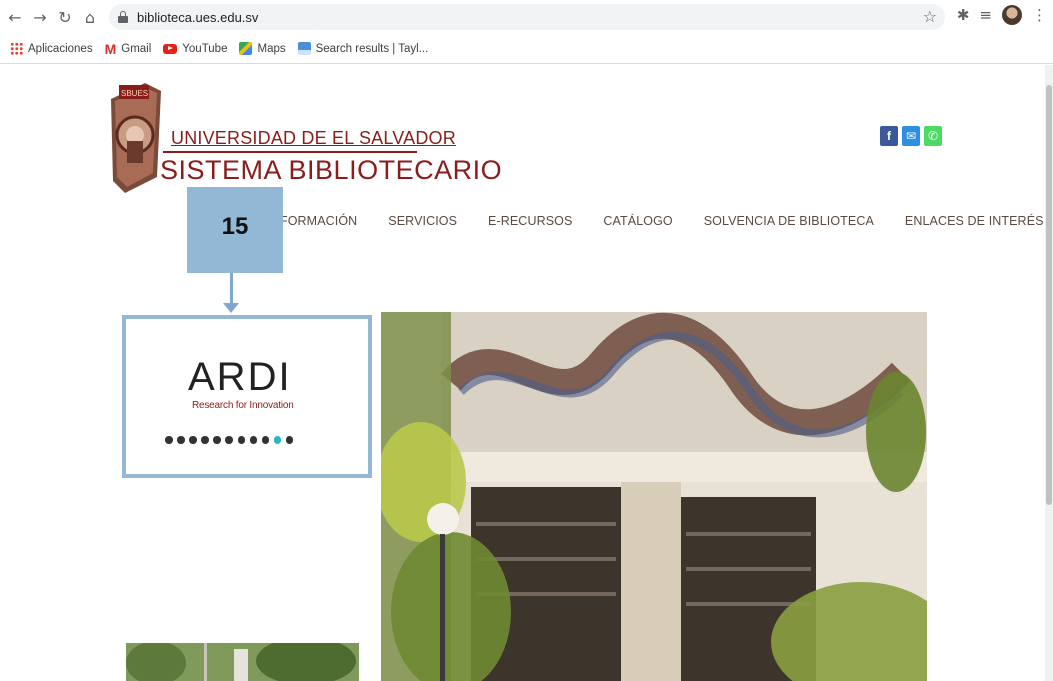 The width and height of the screenshot is (1053, 681). Describe the element at coordinates (331, 170) in the screenshot. I see `system-name: SISTEMA BIBLIOTECARIO` at that location.